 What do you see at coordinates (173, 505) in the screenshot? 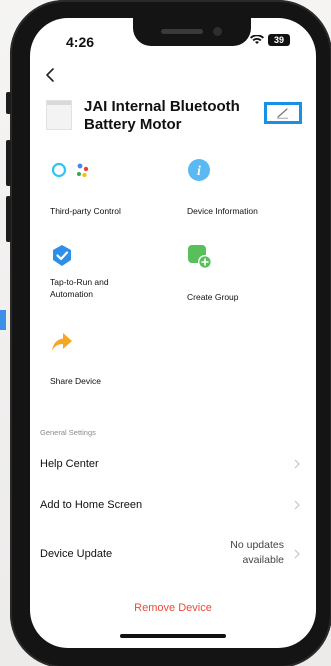
I see `row-add-to-home-screen: Add to Home Screen` at bounding box center [173, 505].